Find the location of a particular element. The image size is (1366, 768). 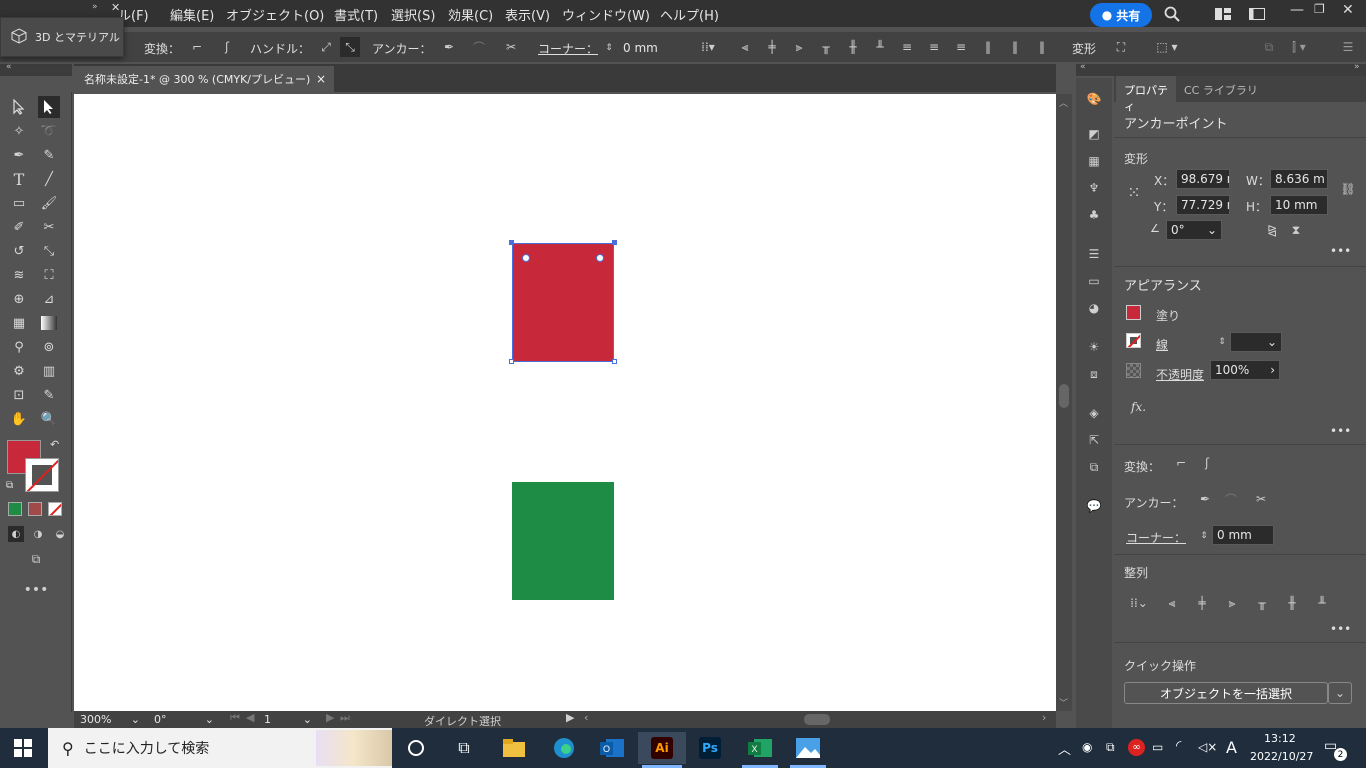

file-explorer-icon is located at coordinates (514, 748).